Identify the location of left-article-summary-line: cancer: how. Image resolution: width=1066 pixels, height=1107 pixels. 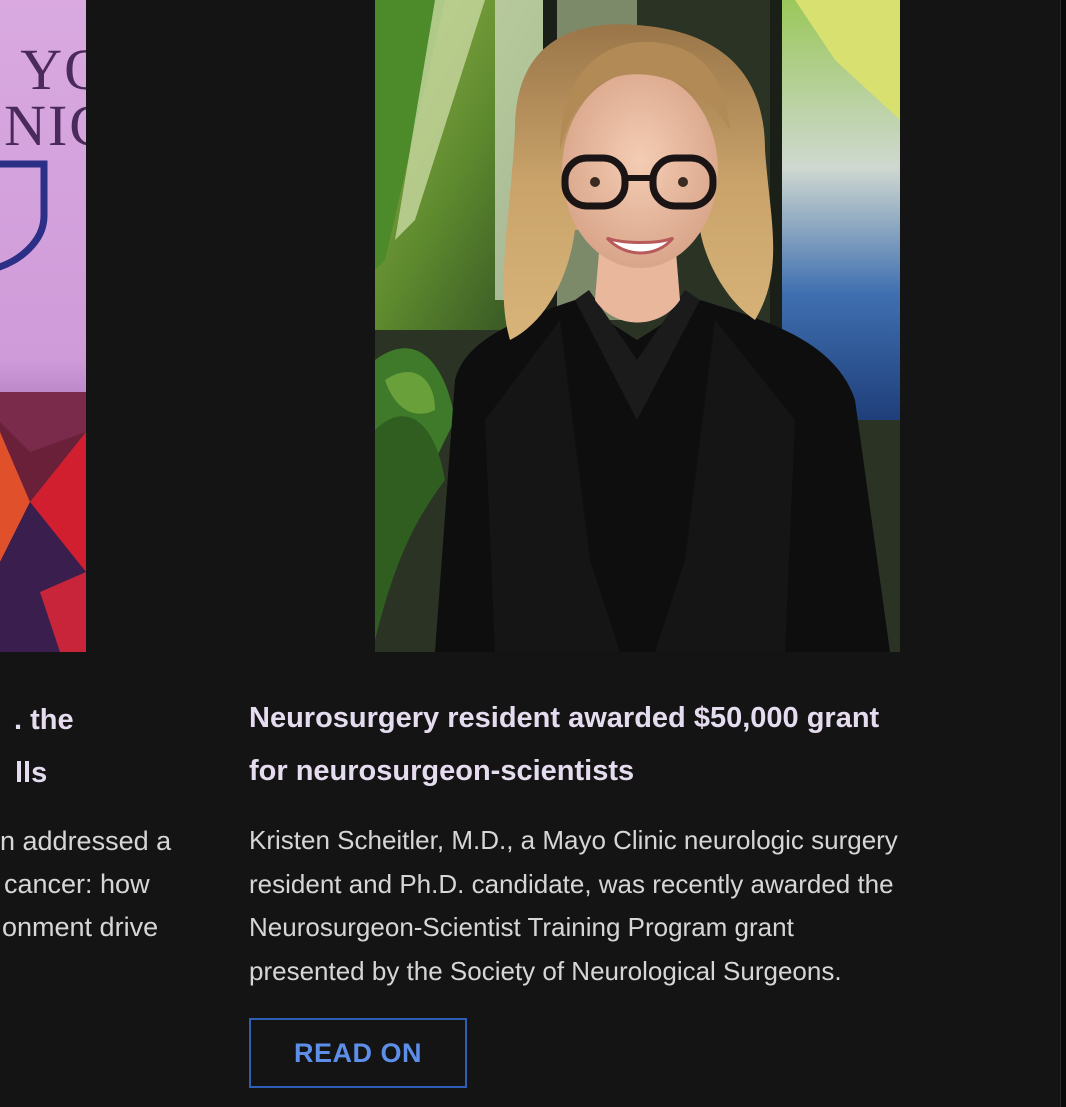
(77, 884).